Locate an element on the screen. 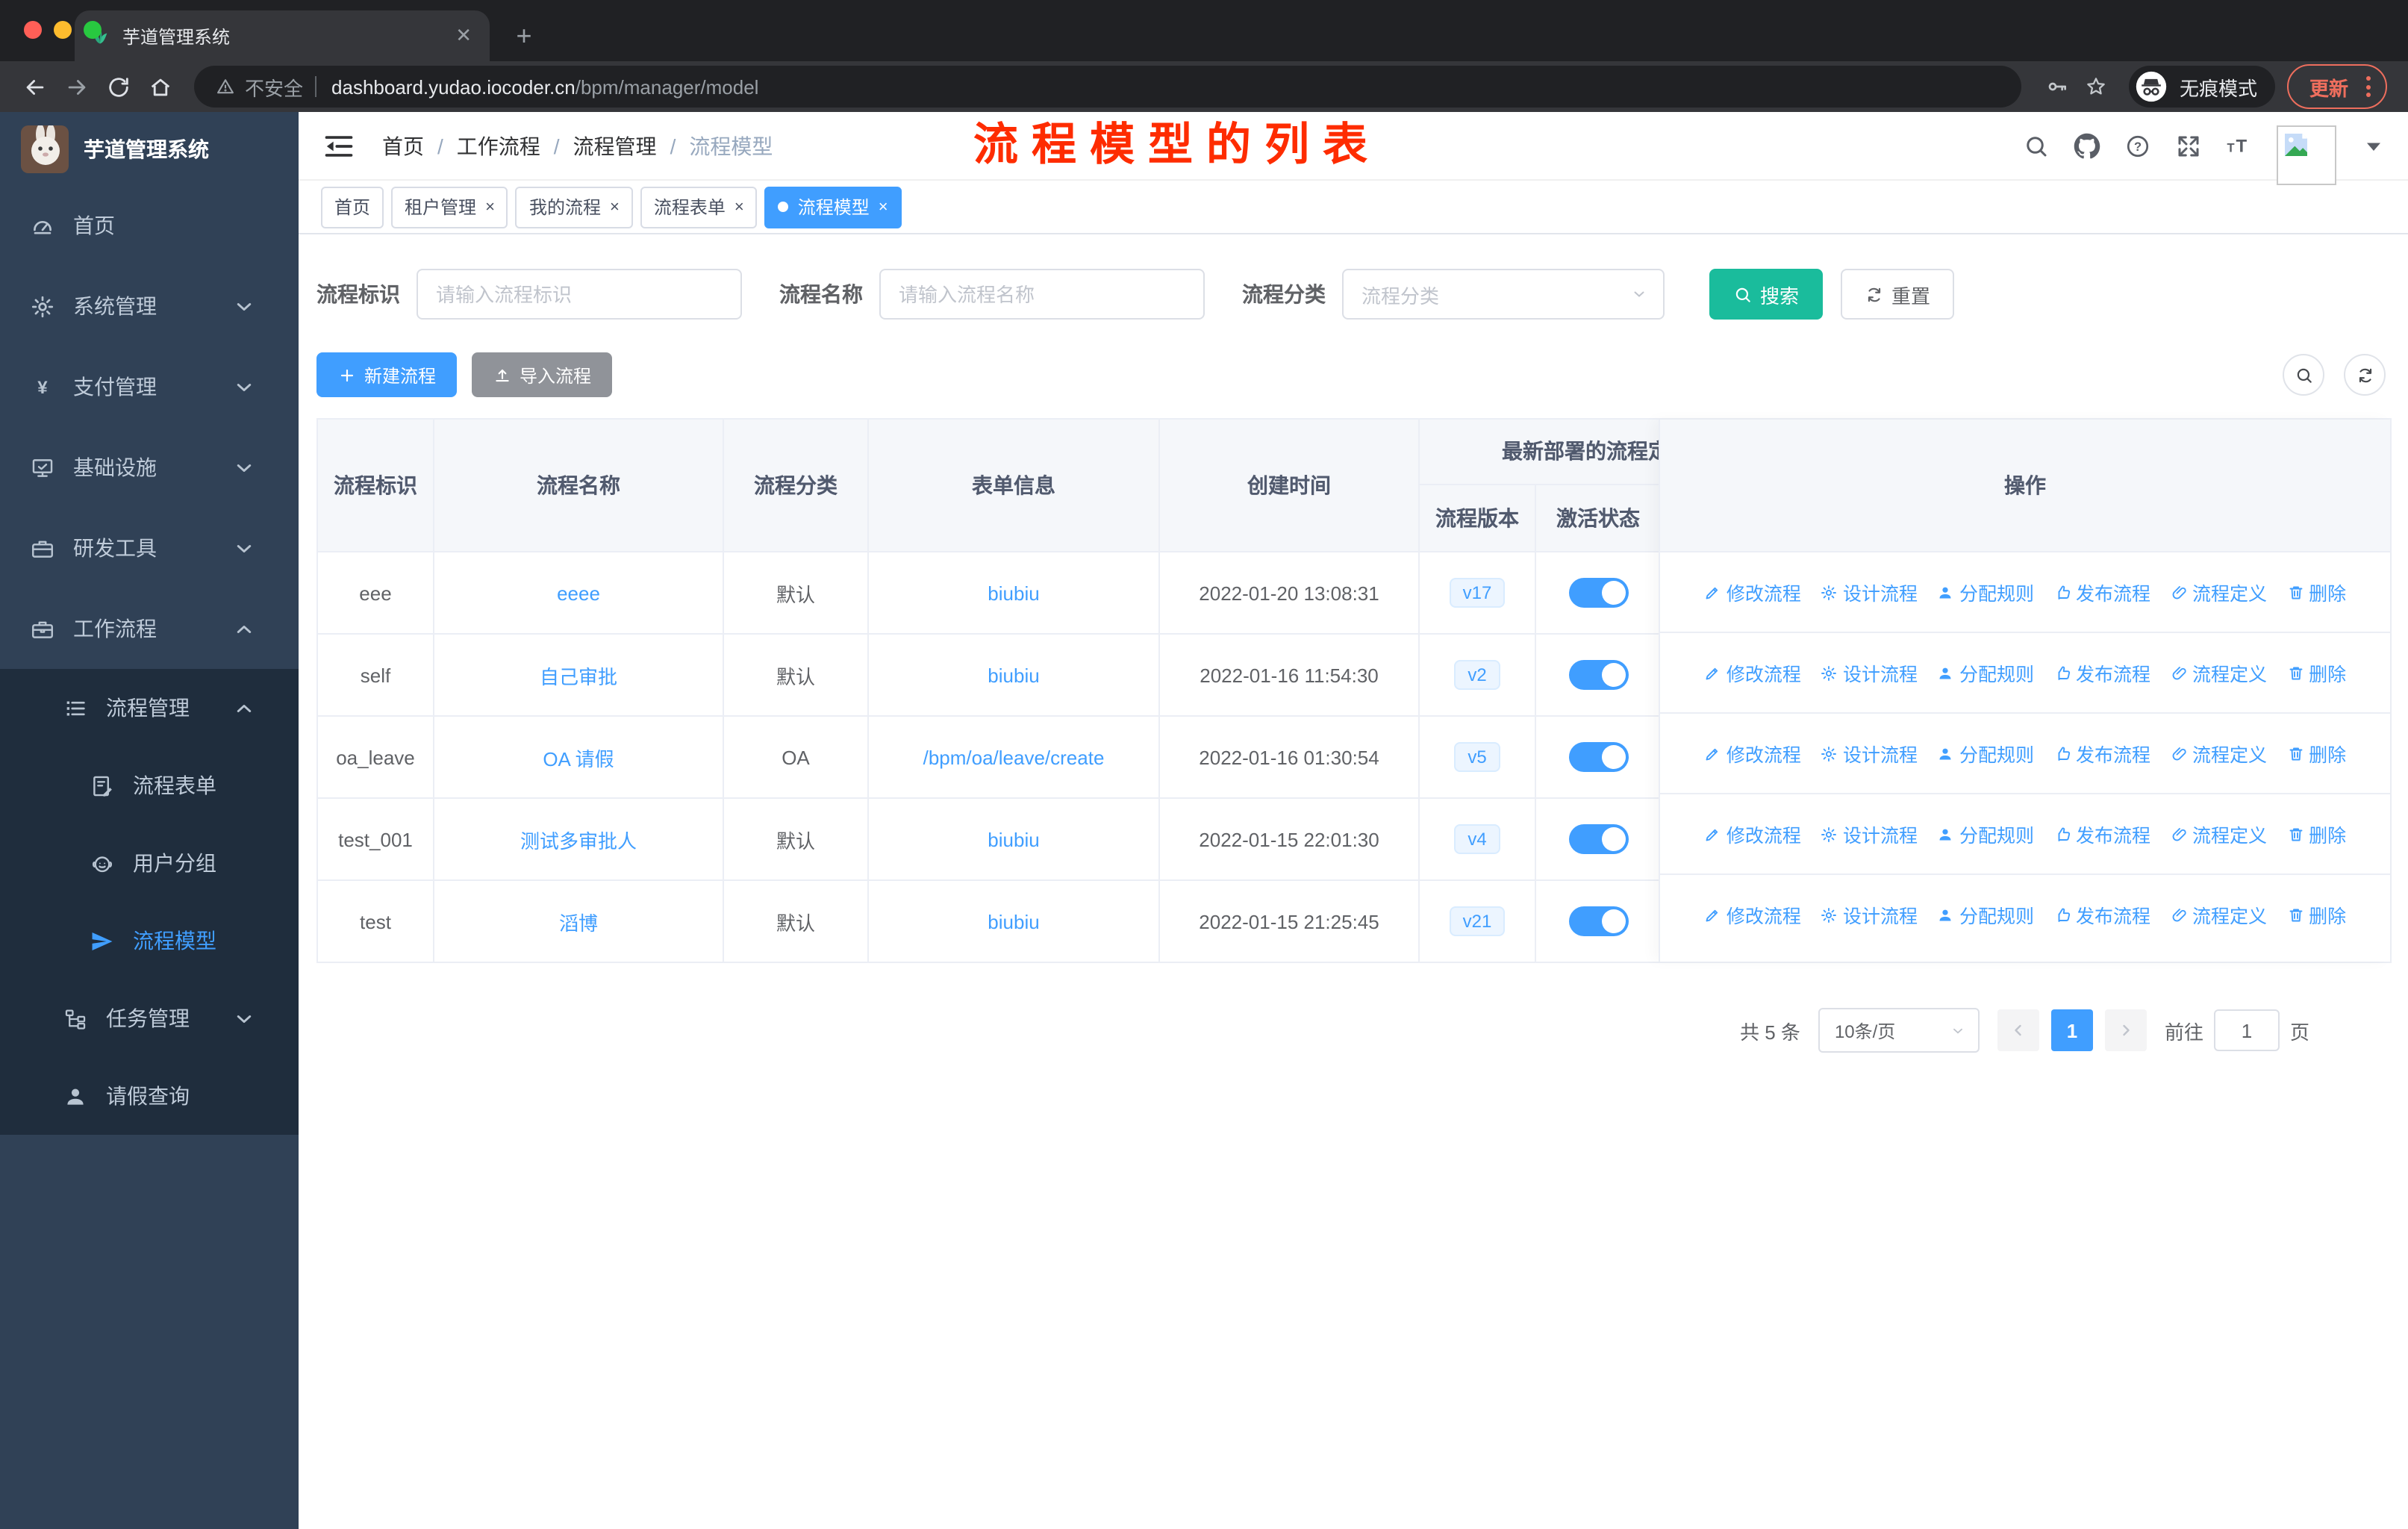 Image resolution: width=2408 pixels, height=1529 pixels. import-process-button: 导入流程 is located at coordinates (542, 375).